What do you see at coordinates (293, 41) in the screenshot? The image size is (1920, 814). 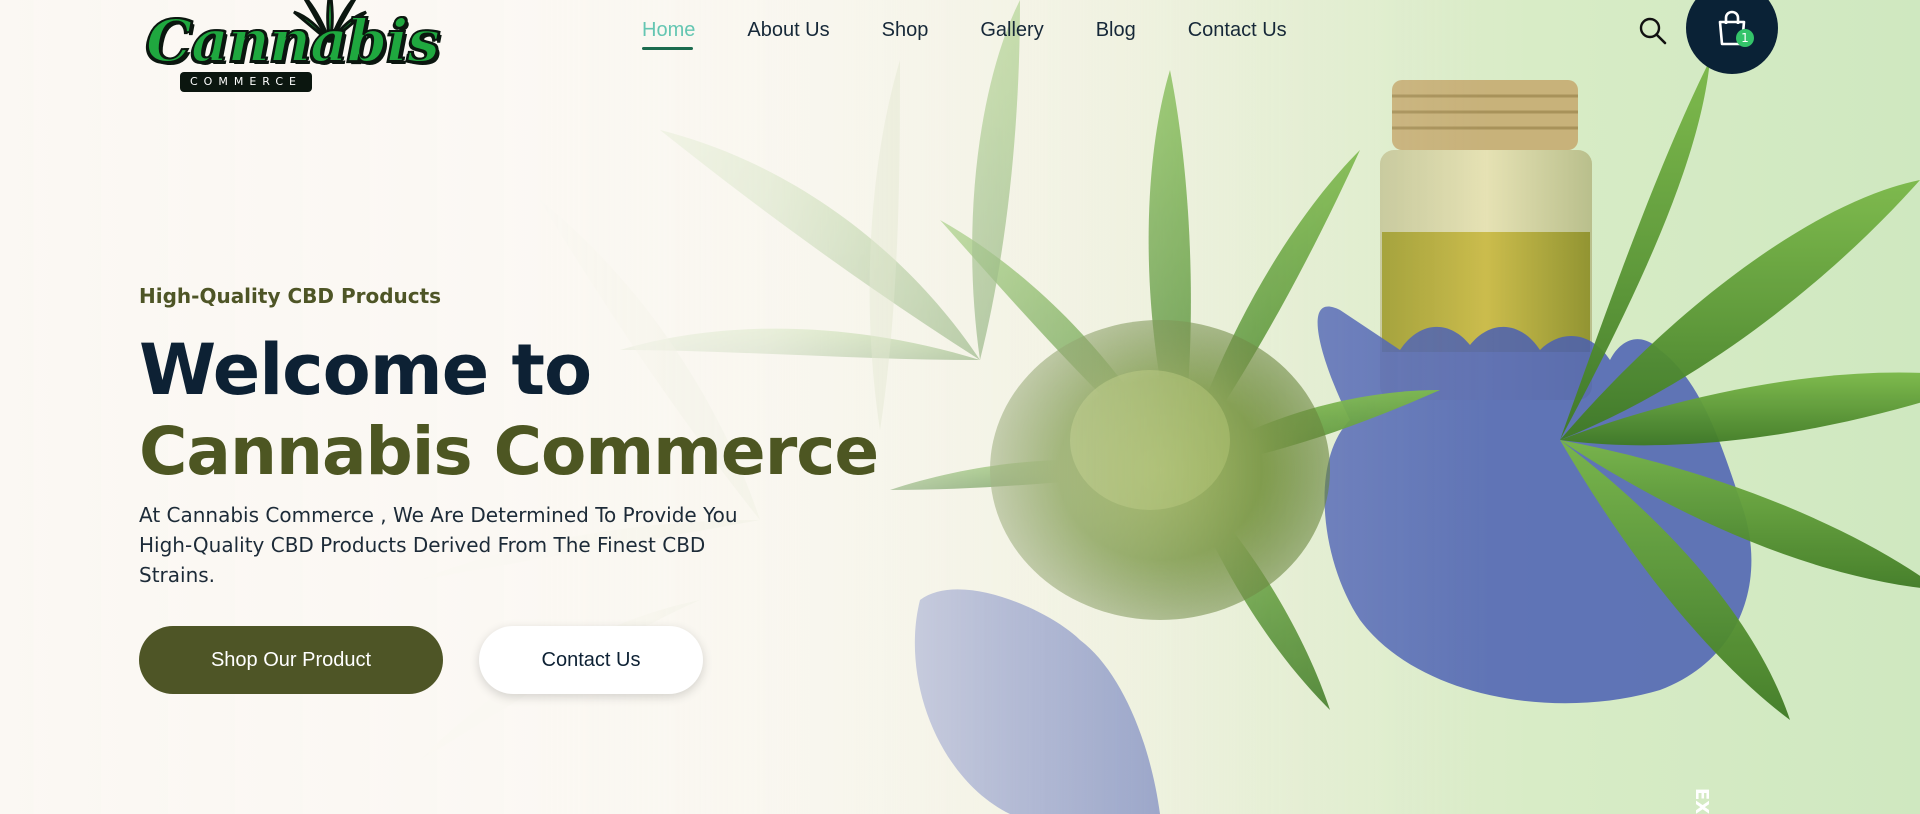 I see `logo-wordmark: Cannabis` at bounding box center [293, 41].